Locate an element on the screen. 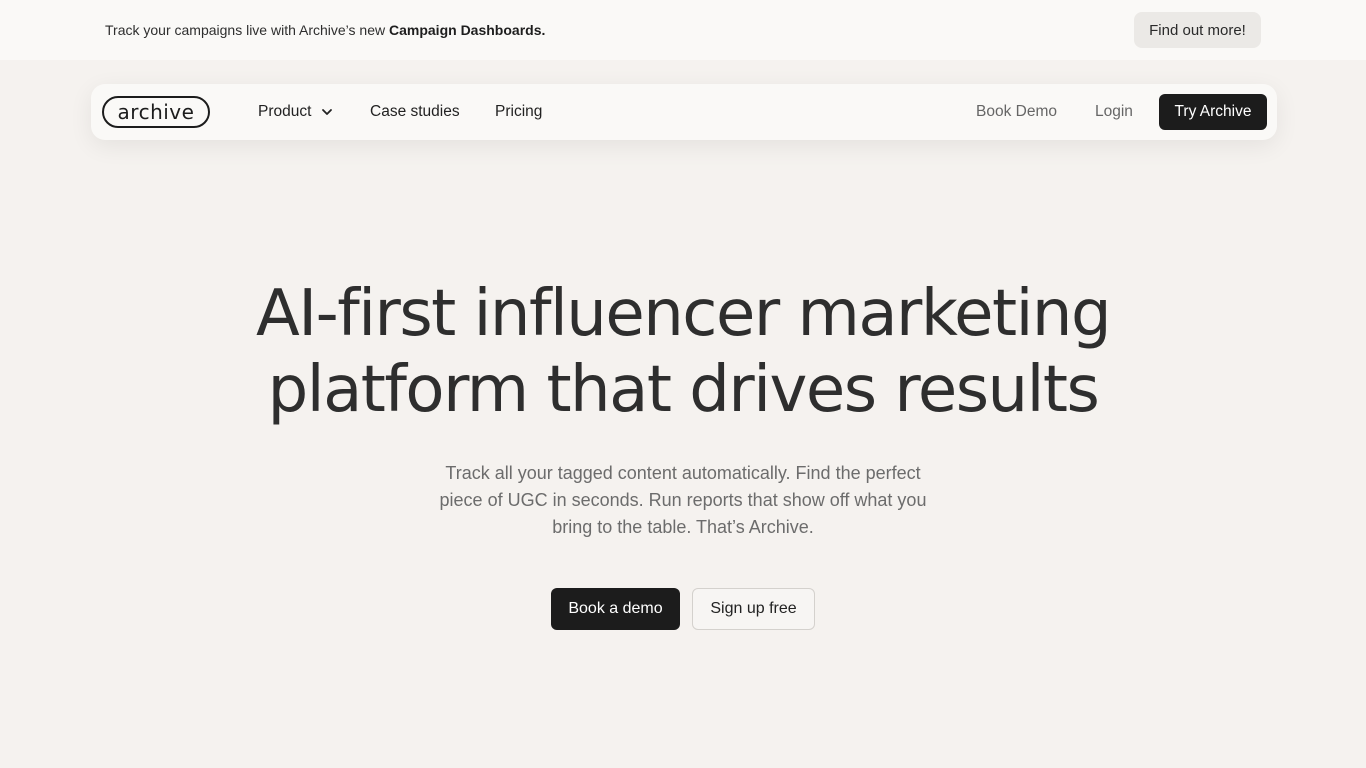 This screenshot has height=768, width=1366. nav-item-pricing: Pricing is located at coordinates (518, 112).